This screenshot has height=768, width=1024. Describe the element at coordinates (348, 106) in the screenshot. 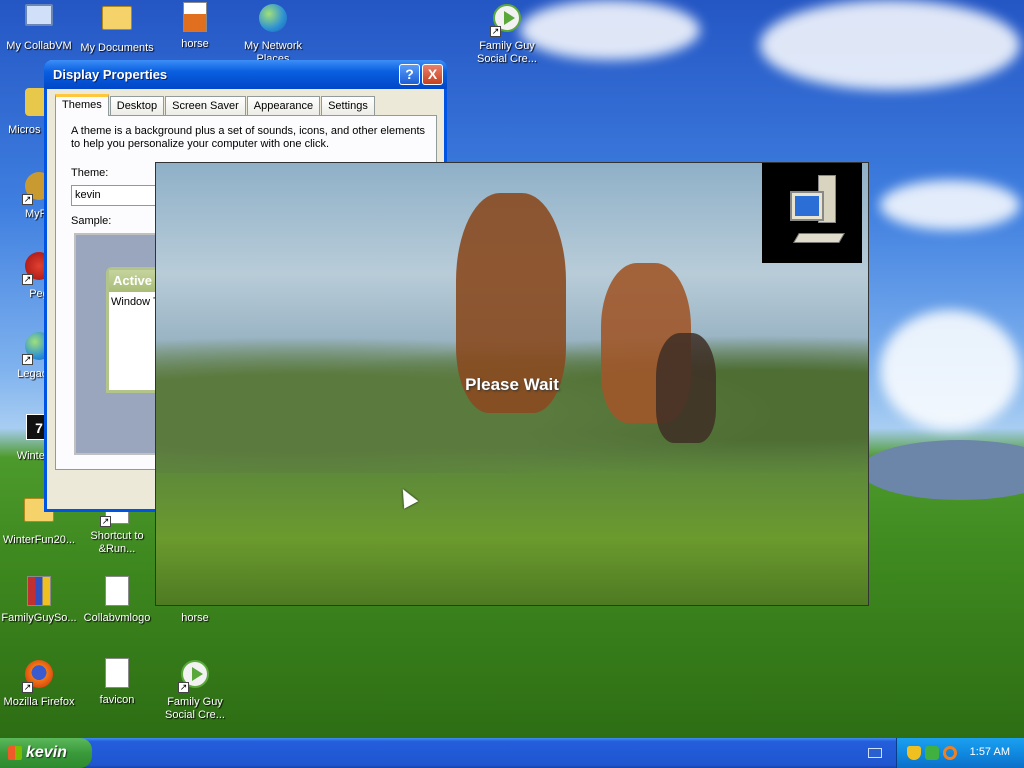

I see `tab-settings: Settings` at that location.